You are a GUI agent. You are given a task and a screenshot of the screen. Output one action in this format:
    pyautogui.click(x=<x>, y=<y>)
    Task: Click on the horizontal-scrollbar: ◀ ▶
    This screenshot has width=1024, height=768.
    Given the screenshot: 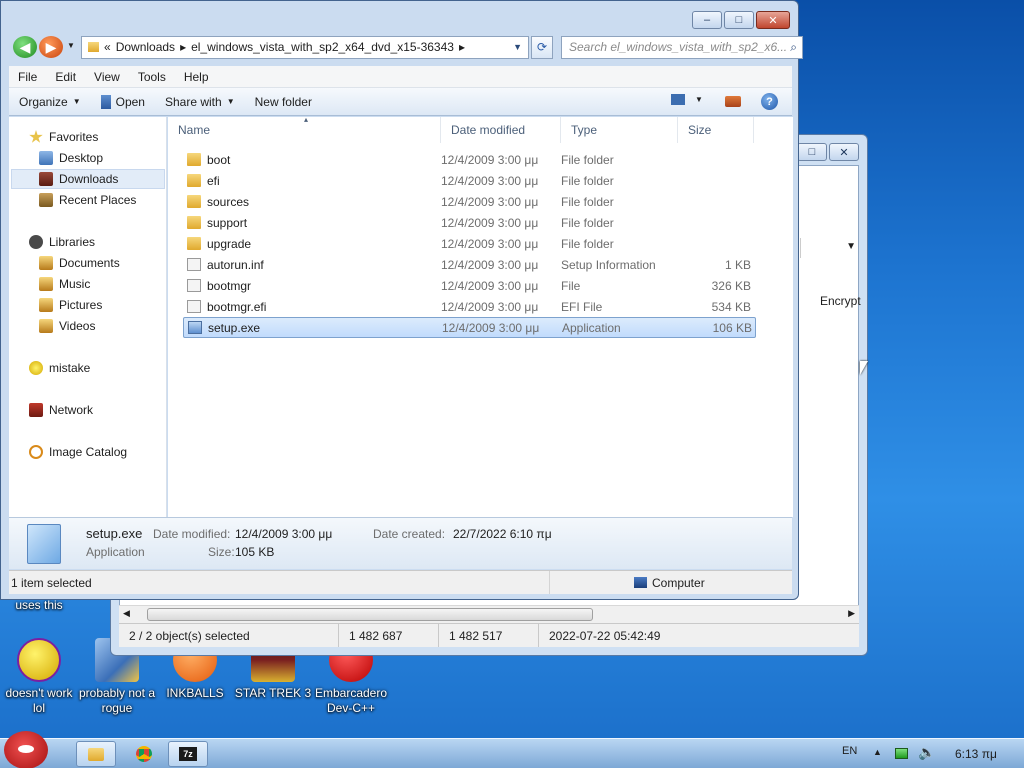 What is the action you would take?
    pyautogui.click(x=489, y=614)
    